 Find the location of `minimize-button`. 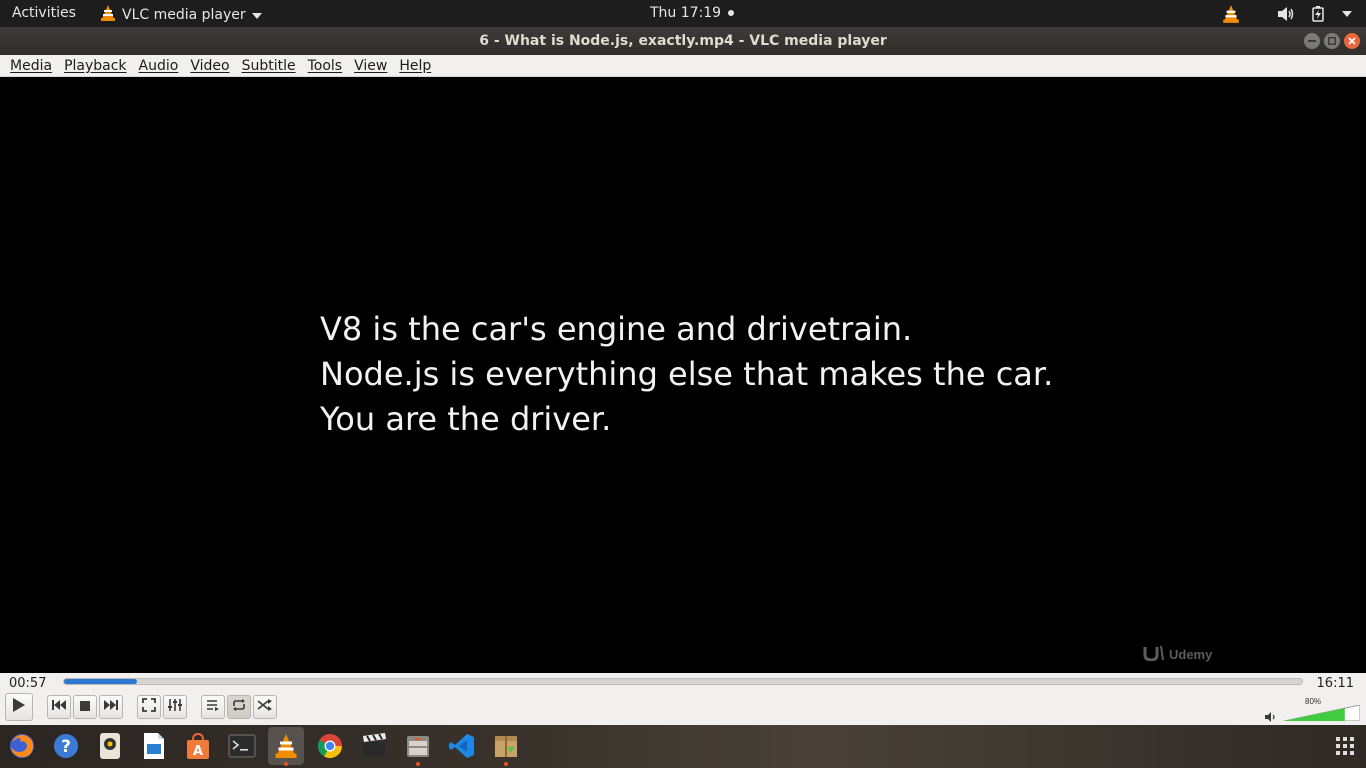

minimize-button is located at coordinates (1312, 41).